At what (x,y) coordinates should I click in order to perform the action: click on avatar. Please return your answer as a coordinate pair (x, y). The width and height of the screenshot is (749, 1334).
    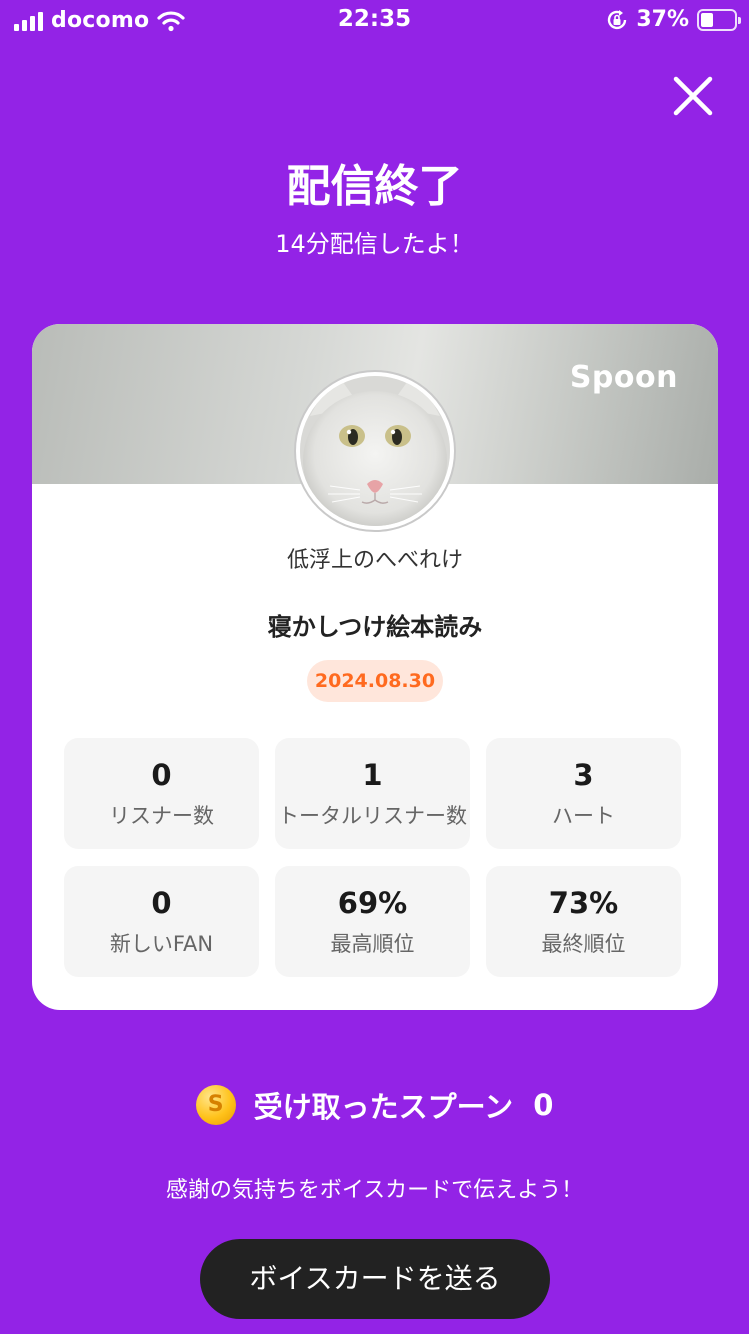
    Looking at the image, I should click on (375, 451).